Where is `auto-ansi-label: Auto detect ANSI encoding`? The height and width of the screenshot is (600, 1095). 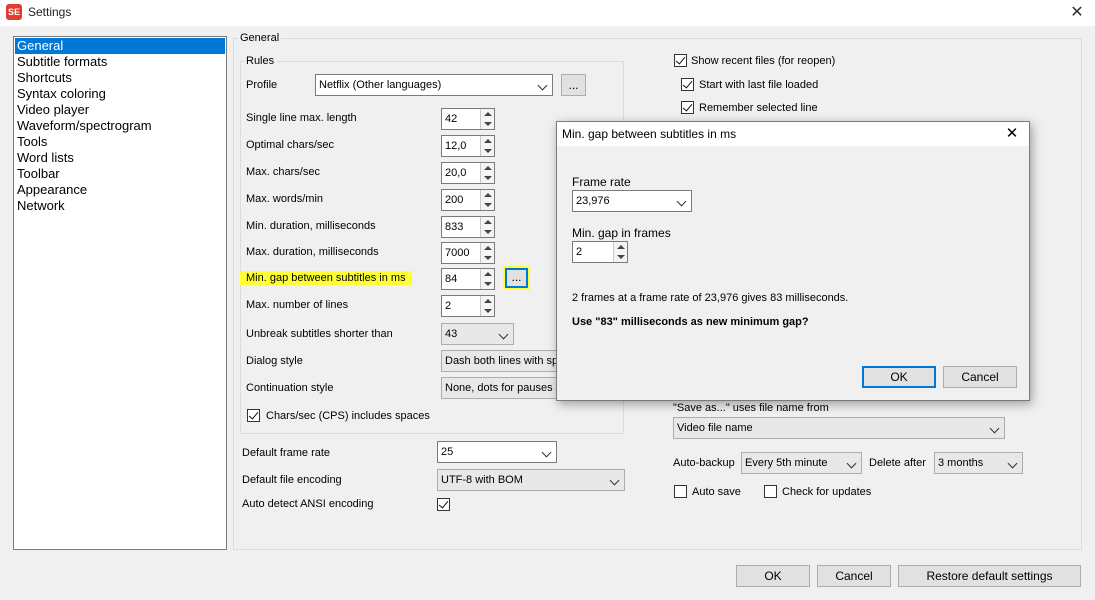 auto-ansi-label: Auto detect ANSI encoding is located at coordinates (308, 504).